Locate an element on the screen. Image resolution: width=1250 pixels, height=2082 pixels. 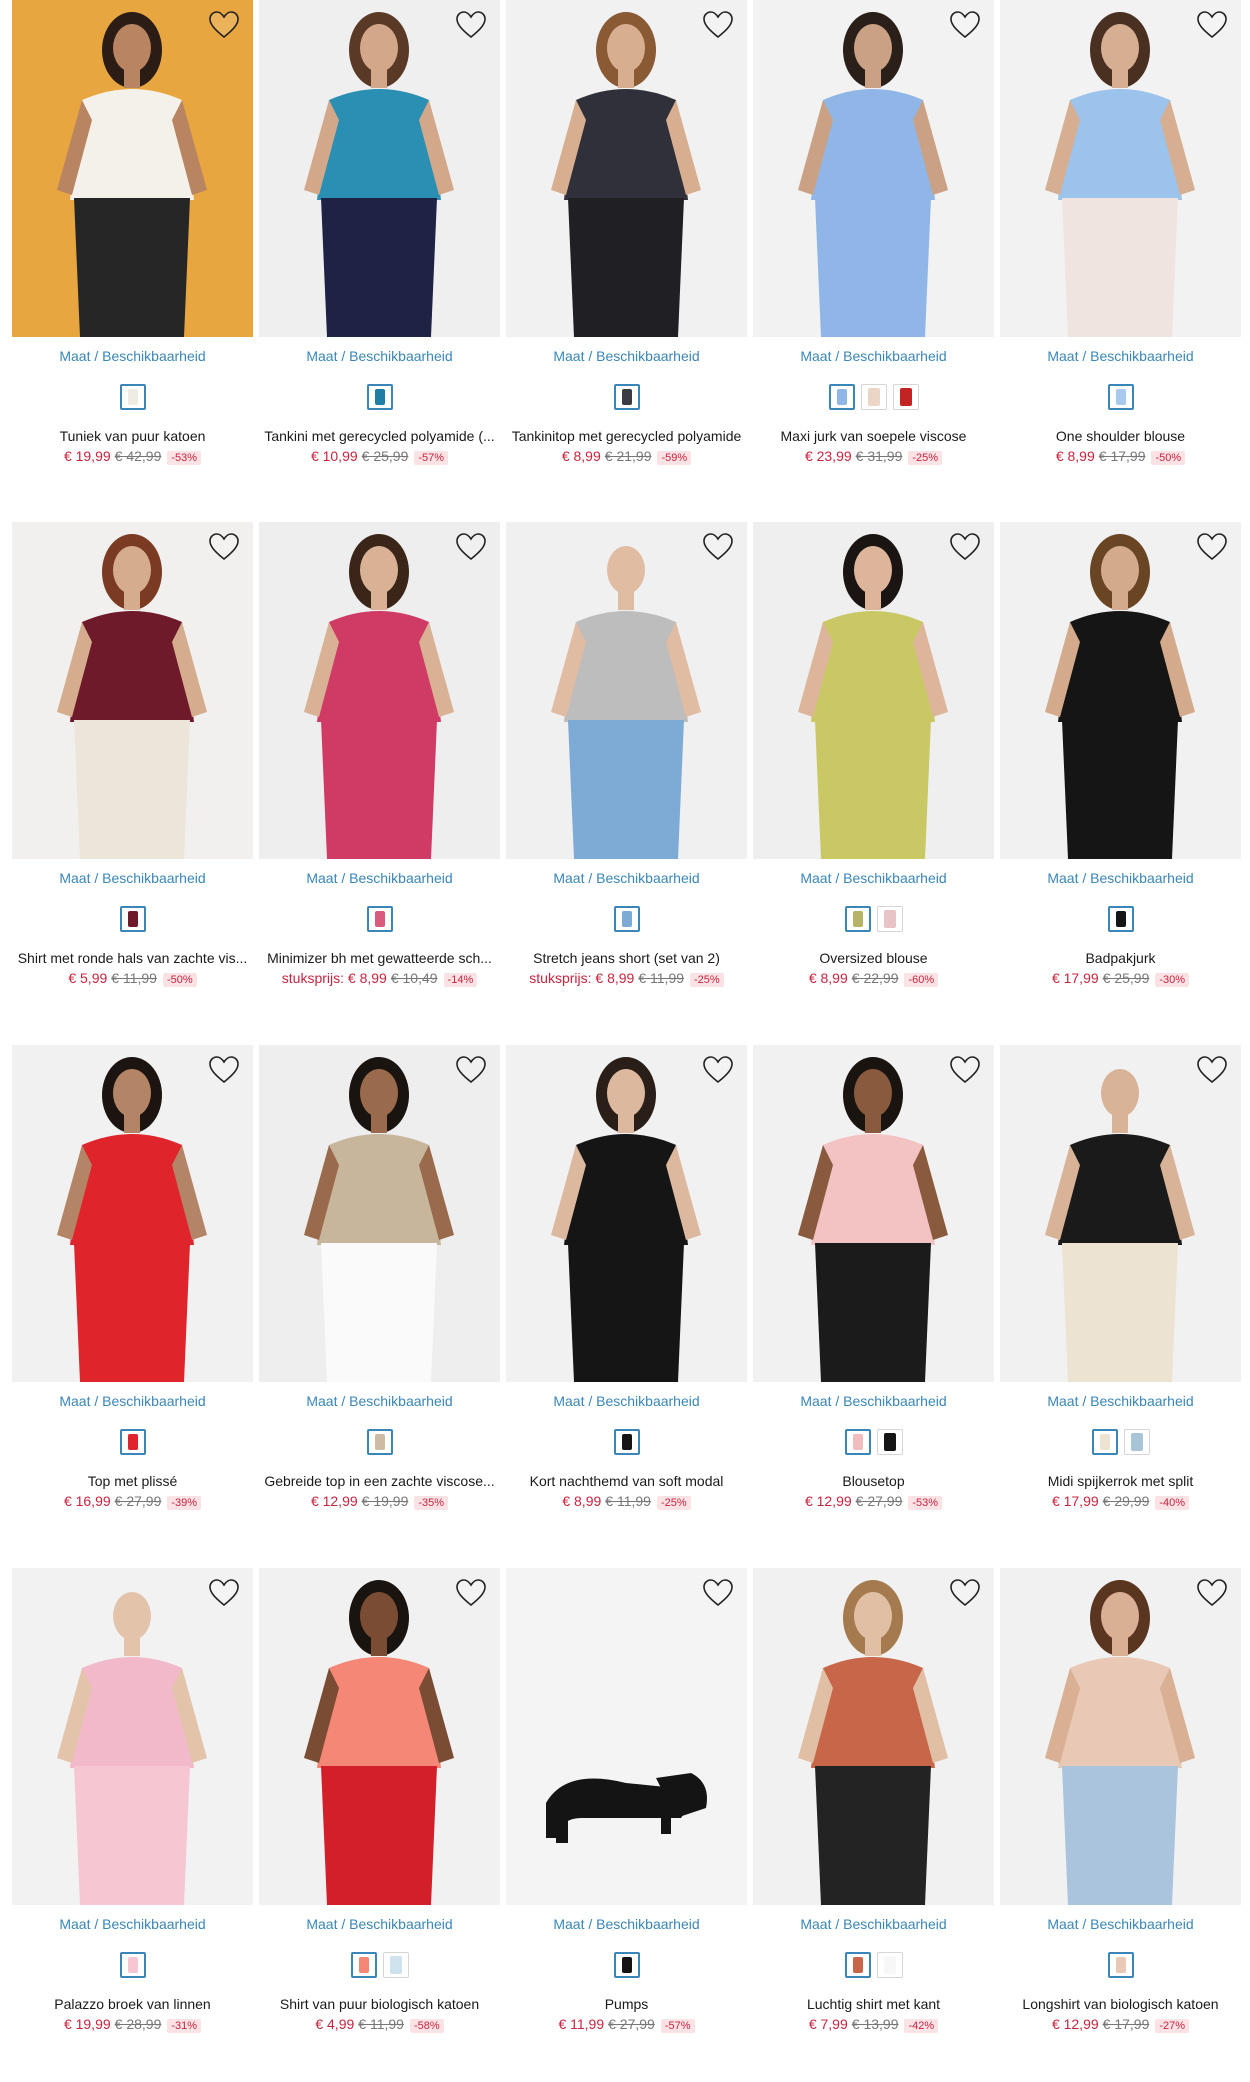
product-title: Longshirt van biologisch katoen is located at coordinates (1120, 2004).